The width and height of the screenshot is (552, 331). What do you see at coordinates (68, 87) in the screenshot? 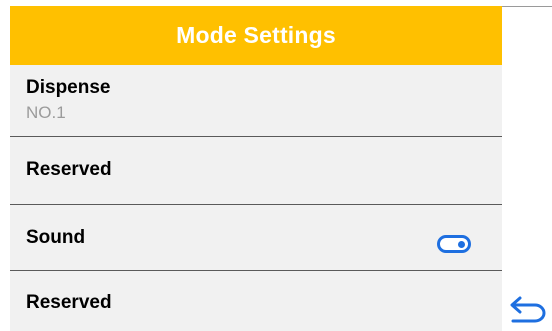
I see `settings-item-label: Dispense` at bounding box center [68, 87].